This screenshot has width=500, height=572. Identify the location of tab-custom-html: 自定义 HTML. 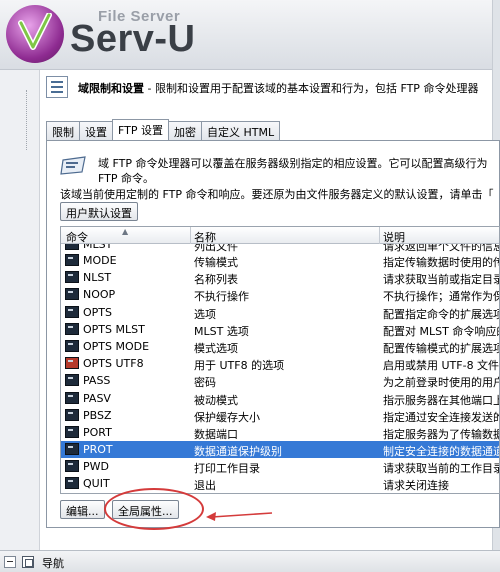
(240, 130).